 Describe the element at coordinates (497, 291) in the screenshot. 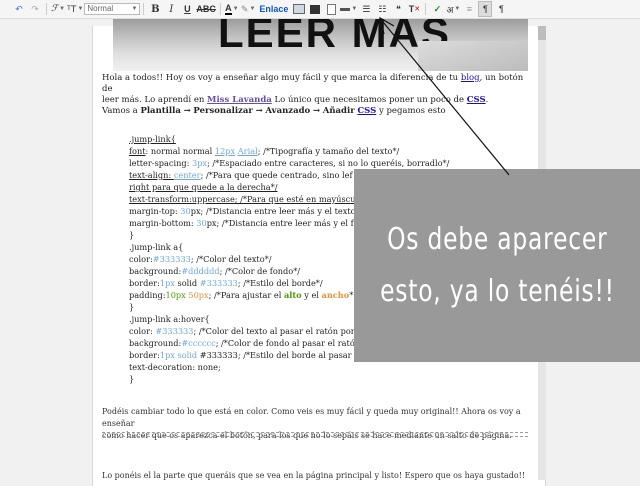

I see `annotation-line-2: esto, ya lo tenéis!!` at that location.